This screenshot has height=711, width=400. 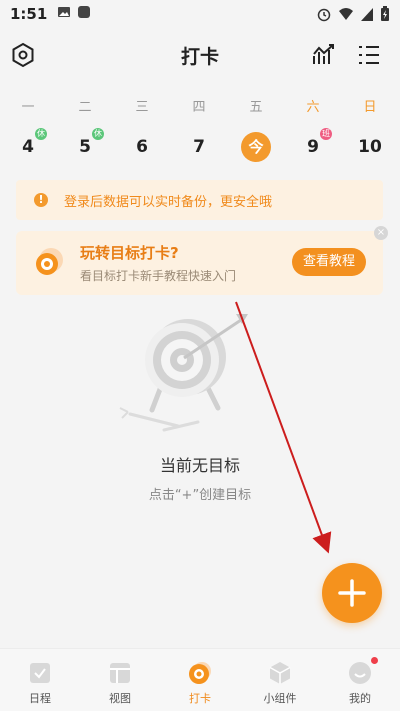 What do you see at coordinates (40, 698) in the screenshot?
I see `tab-label: 日程` at bounding box center [40, 698].